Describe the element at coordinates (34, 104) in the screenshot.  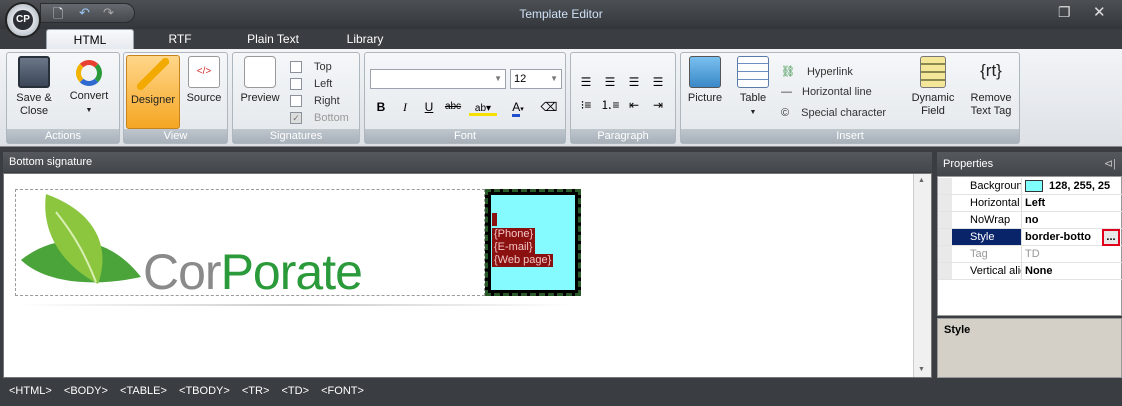
I see `save-close-label: Save & Close` at that location.